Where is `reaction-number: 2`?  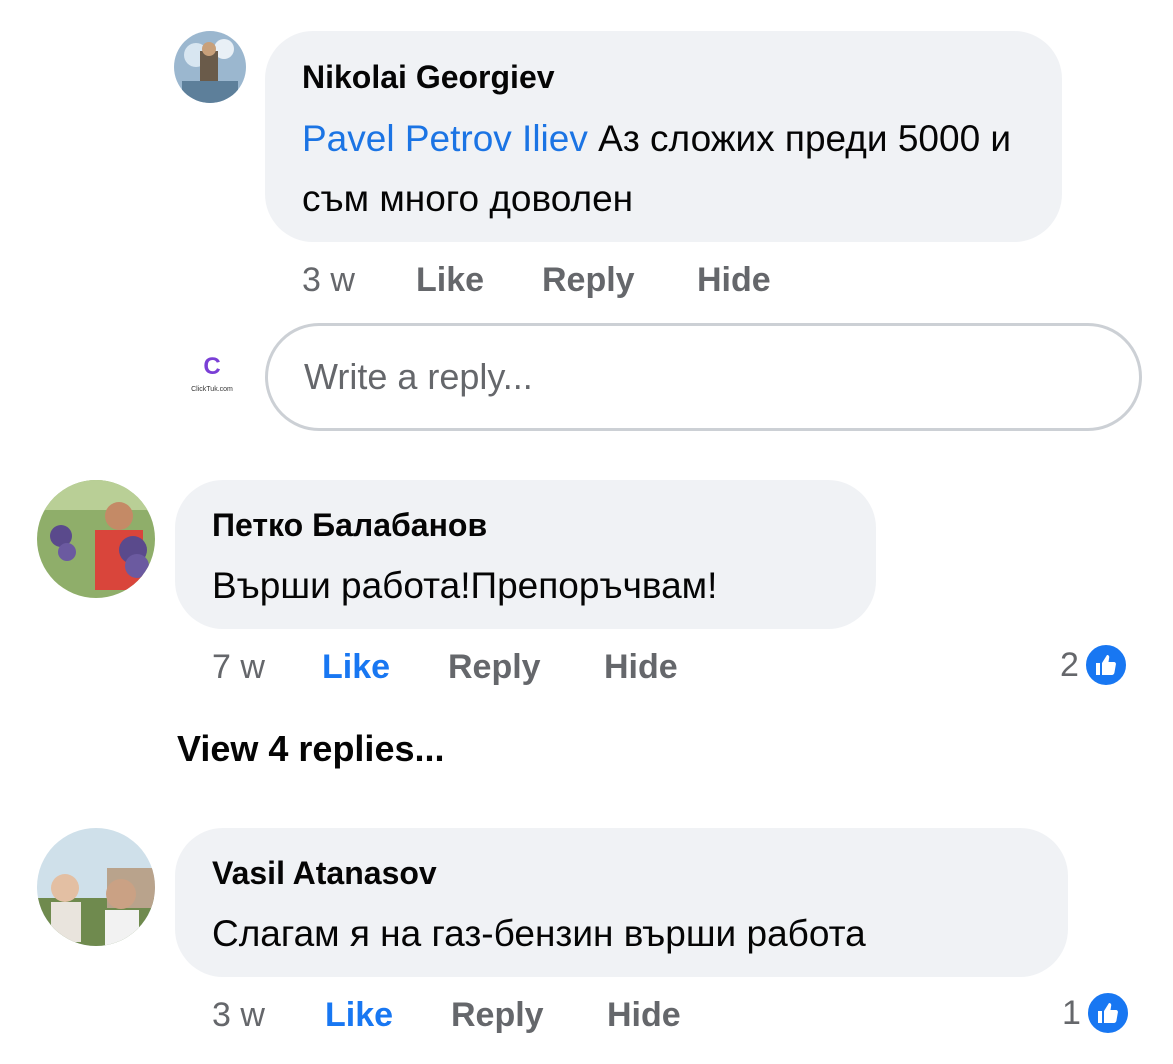 reaction-number: 2 is located at coordinates (1069, 664).